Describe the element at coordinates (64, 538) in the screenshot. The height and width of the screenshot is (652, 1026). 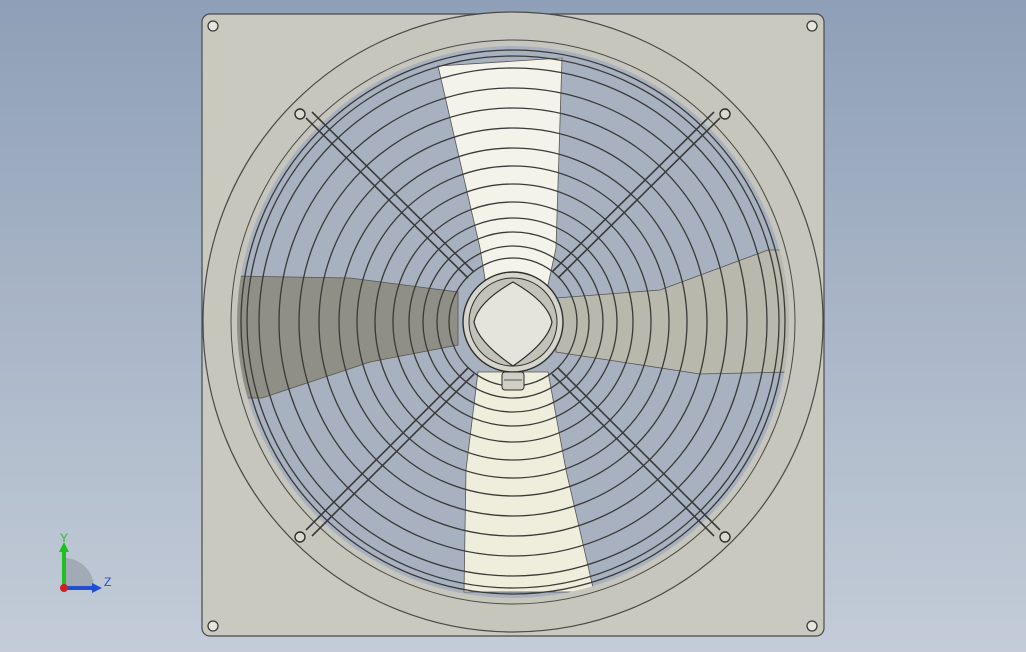
I see `y-axis-label: Y` at that location.